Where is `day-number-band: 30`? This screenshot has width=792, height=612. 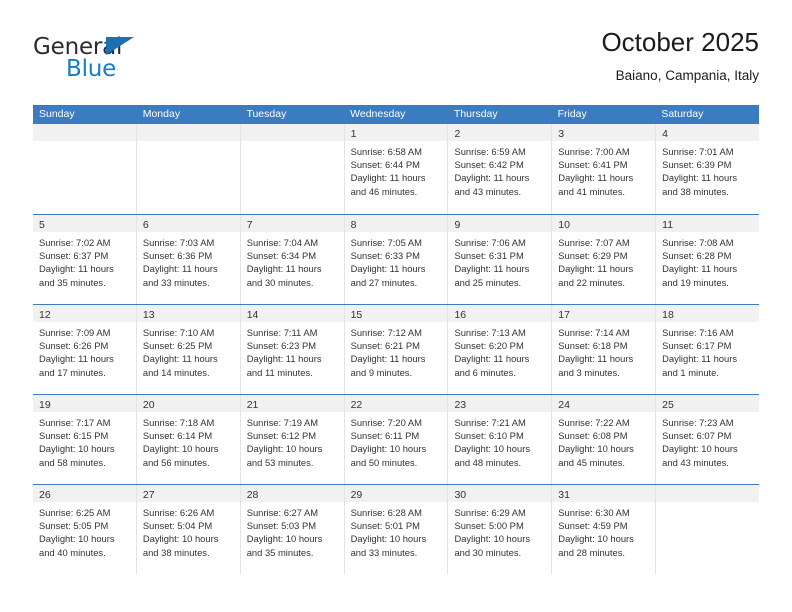 day-number-band: 30 is located at coordinates (500, 493).